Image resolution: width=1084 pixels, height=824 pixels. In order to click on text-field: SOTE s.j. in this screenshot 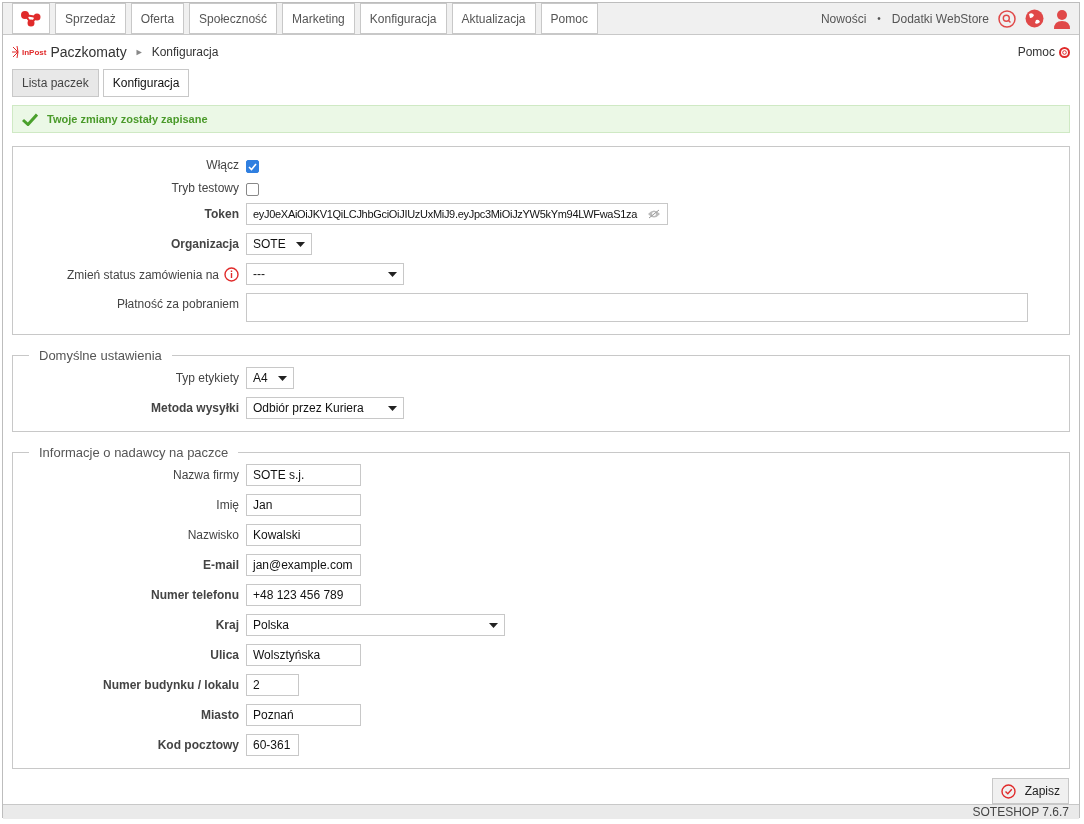, I will do `click(303, 475)`.